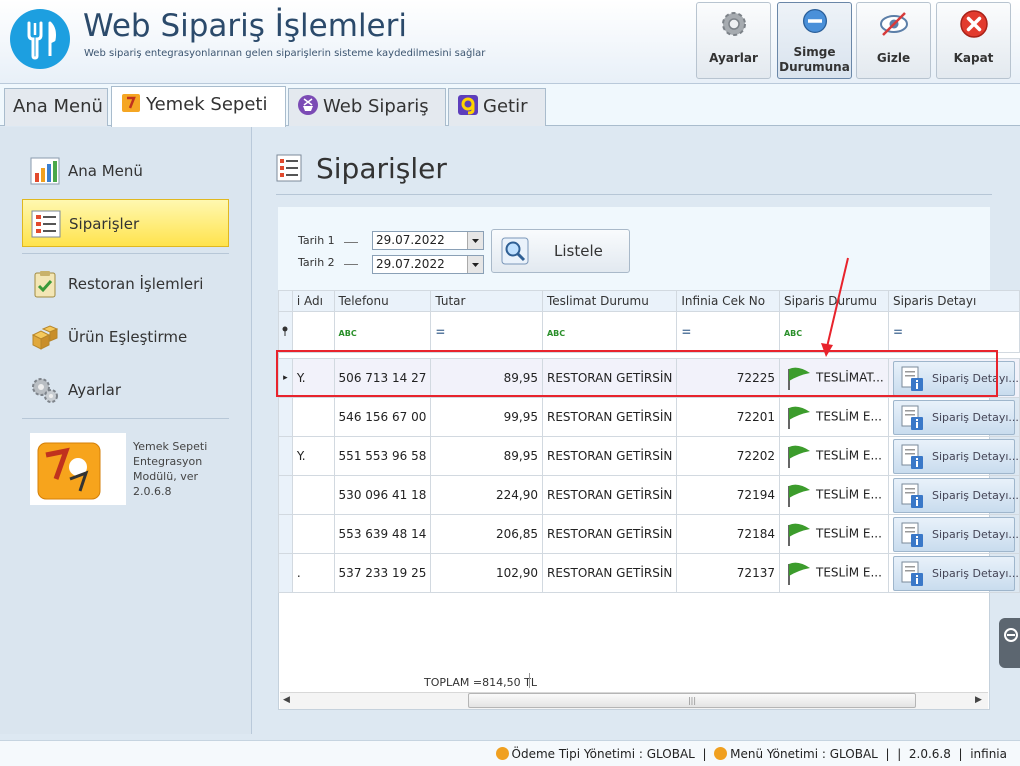  I want to click on phone-cell: 546 156 67 00, so click(382, 417).